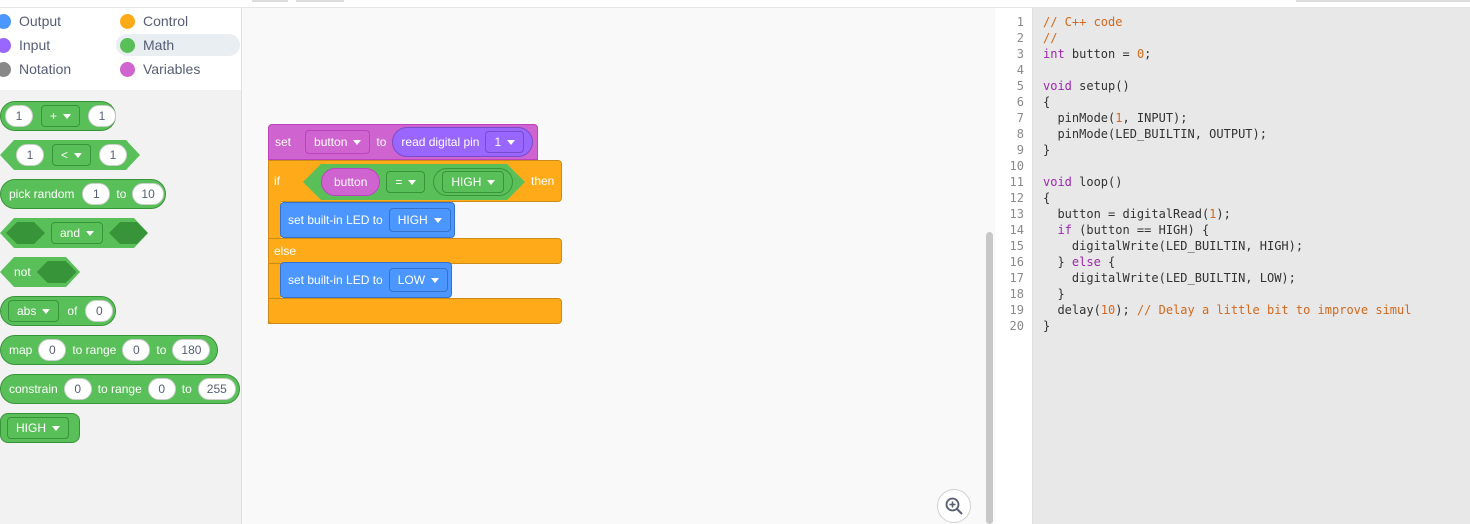 This screenshot has height=524, width=1470. Describe the element at coordinates (173, 21) in the screenshot. I see `category-control: Control` at that location.